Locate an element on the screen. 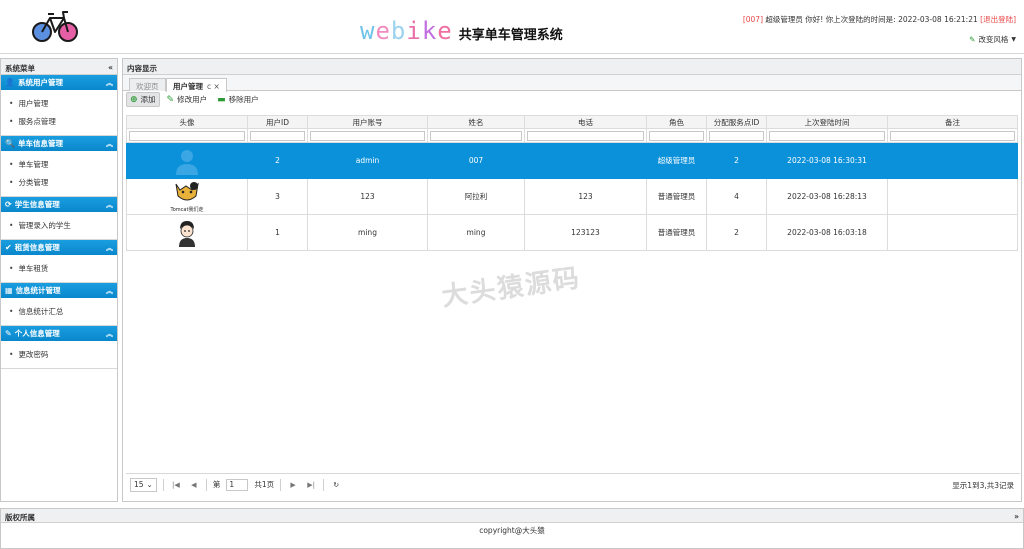 The image size is (1024, 549). sidebar-item-user-management: 用户管理 is located at coordinates (59, 104).